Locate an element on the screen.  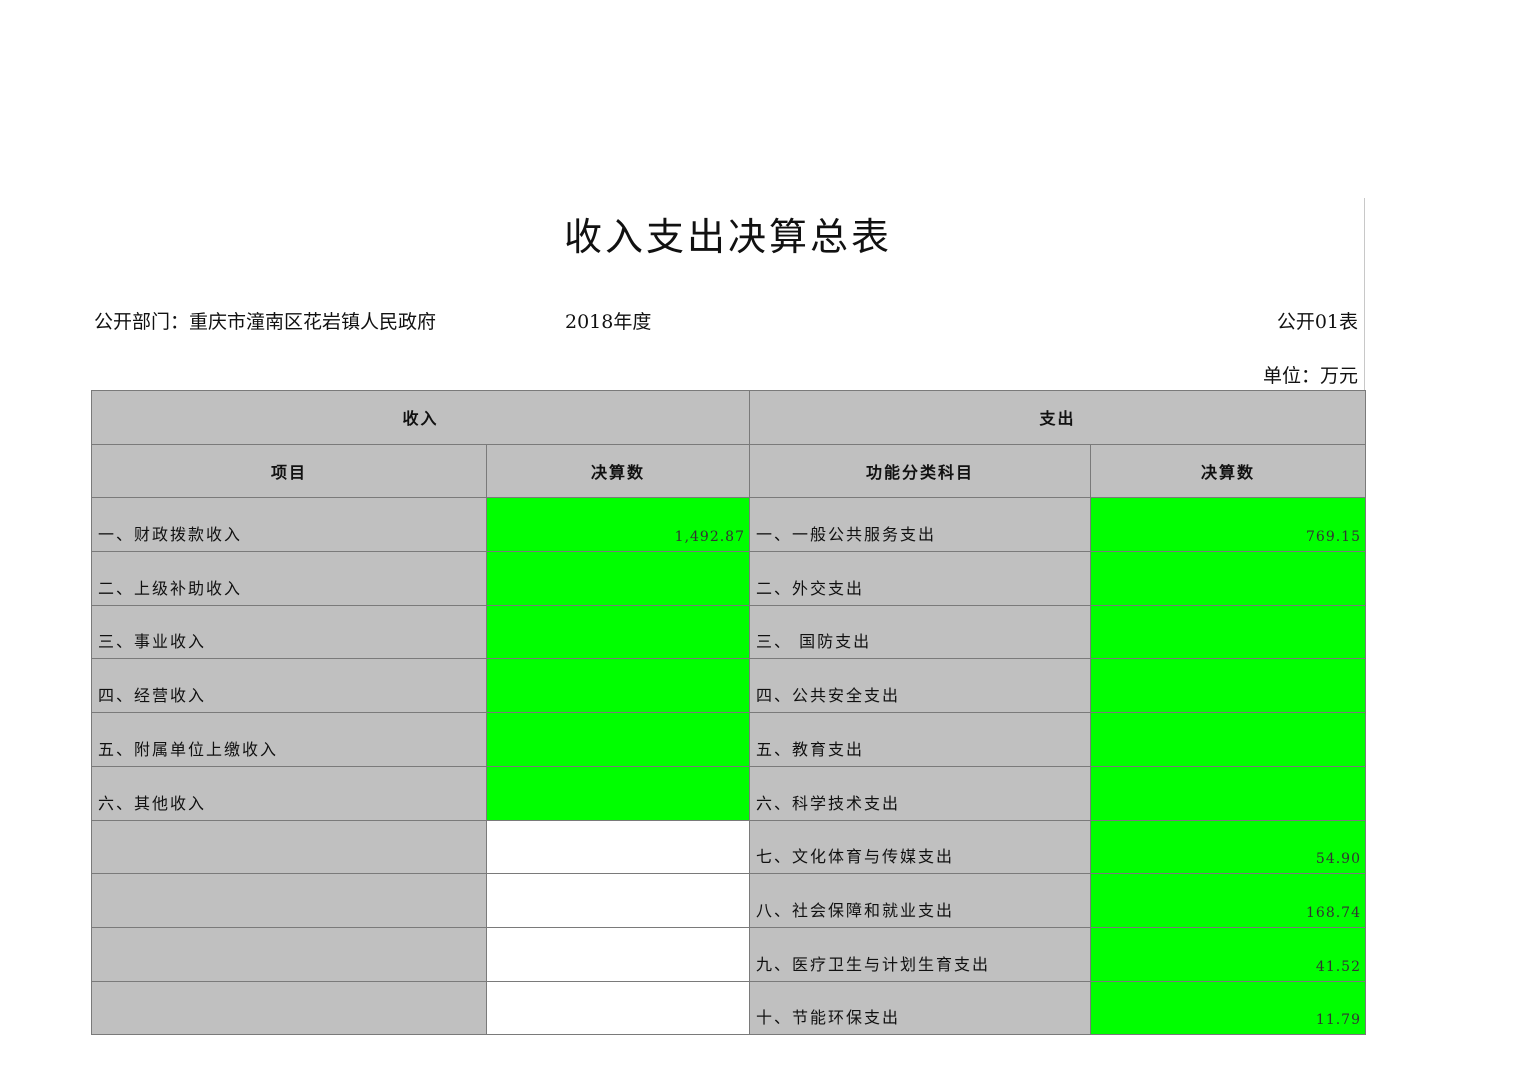
expenditure-amount-cell: 11.79 is located at coordinates (1228, 1008).